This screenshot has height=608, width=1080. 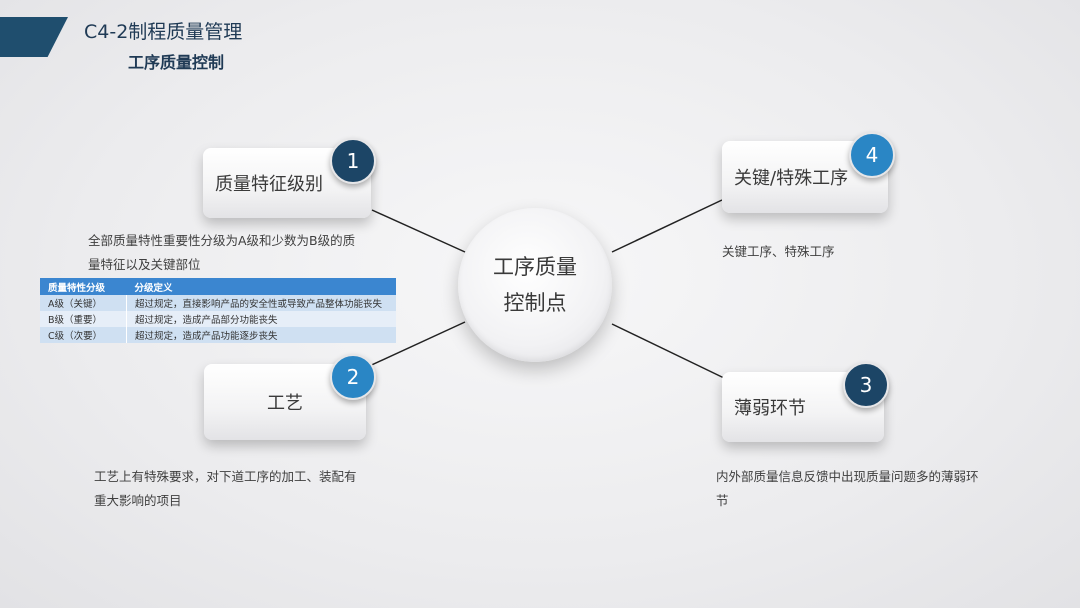 I want to click on node-label: 质量特征级别, so click(x=269, y=184).